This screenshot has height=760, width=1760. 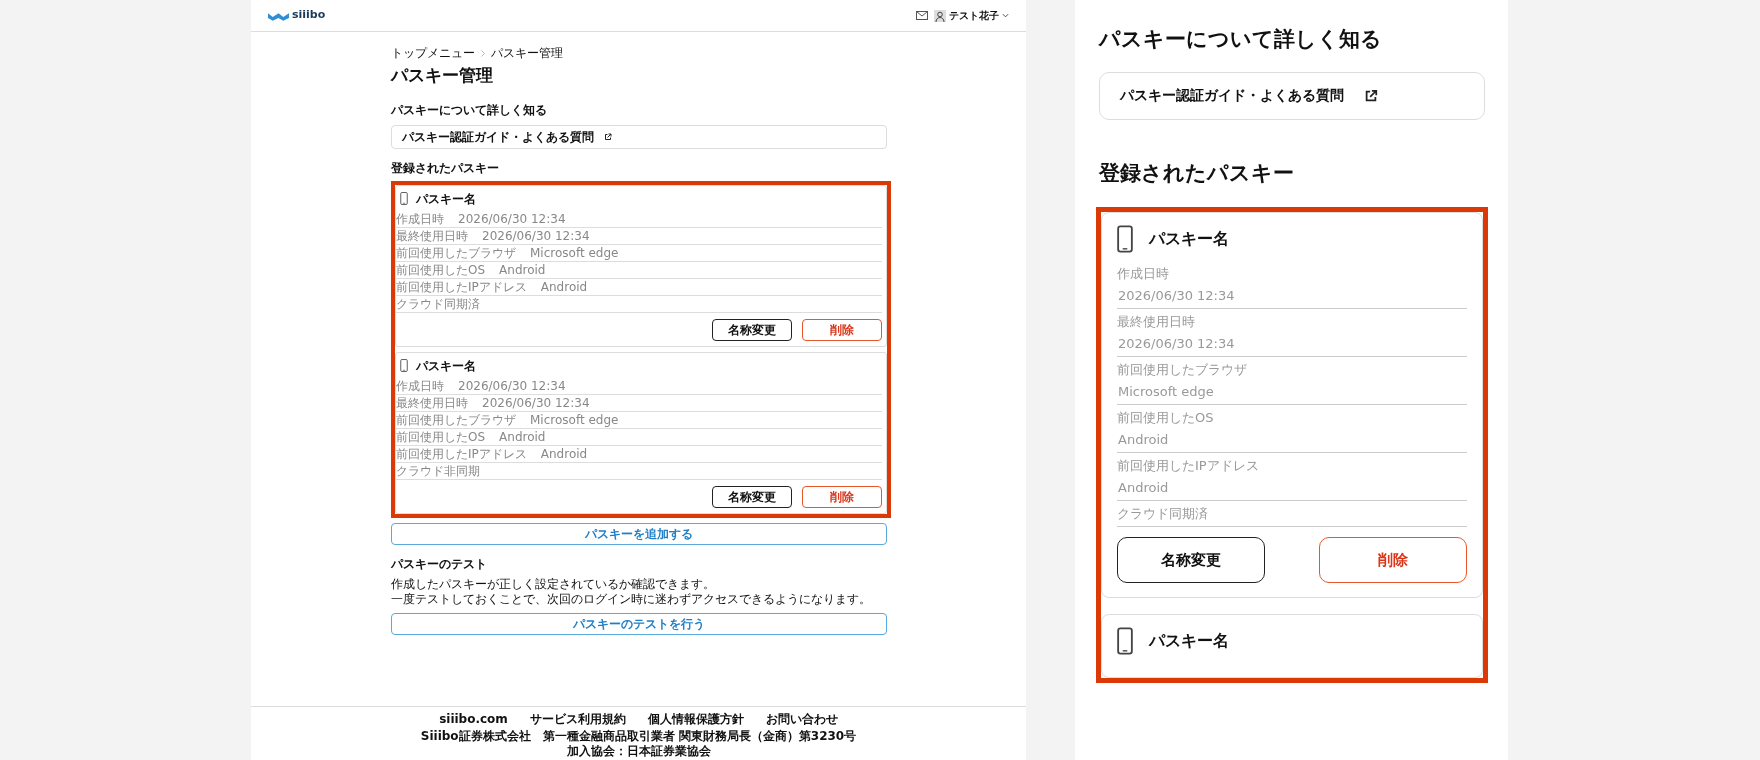 I want to click on description-text: 作成したパスキーが正しく設定されているか確認できます。, so click(x=553, y=584).